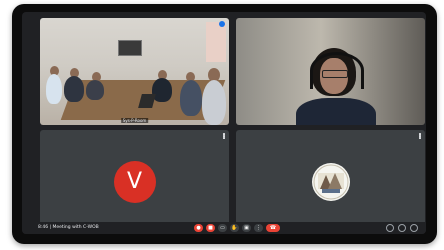  Describe the element at coordinates (130, 48) in the screenshot. I see `wall-screen` at that location.